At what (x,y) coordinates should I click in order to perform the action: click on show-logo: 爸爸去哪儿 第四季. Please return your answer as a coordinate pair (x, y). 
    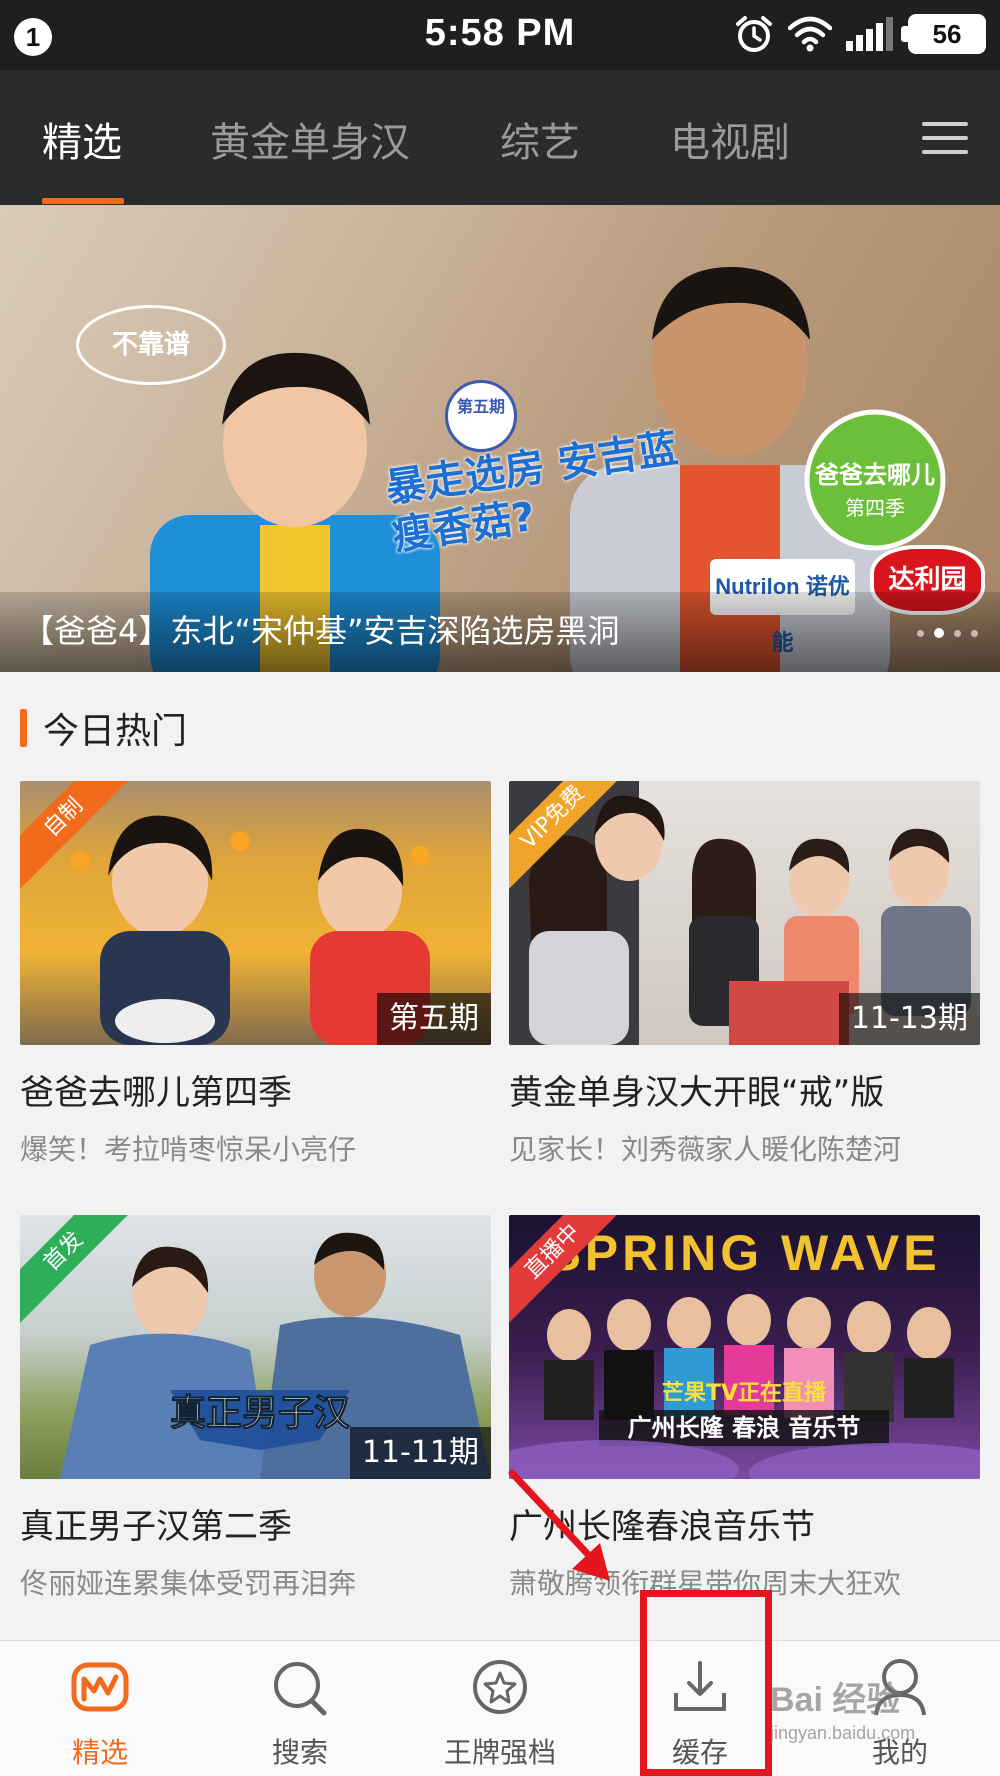
    Looking at the image, I should click on (875, 480).